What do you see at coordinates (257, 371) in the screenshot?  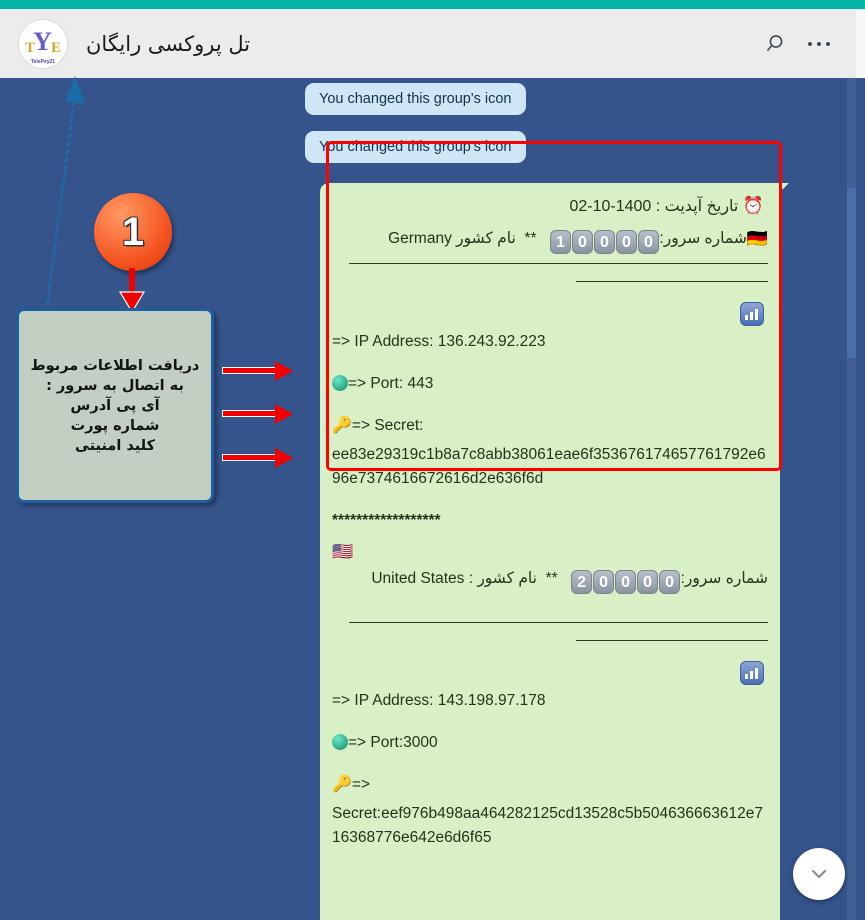 I see `annotation-arrow-ip` at bounding box center [257, 371].